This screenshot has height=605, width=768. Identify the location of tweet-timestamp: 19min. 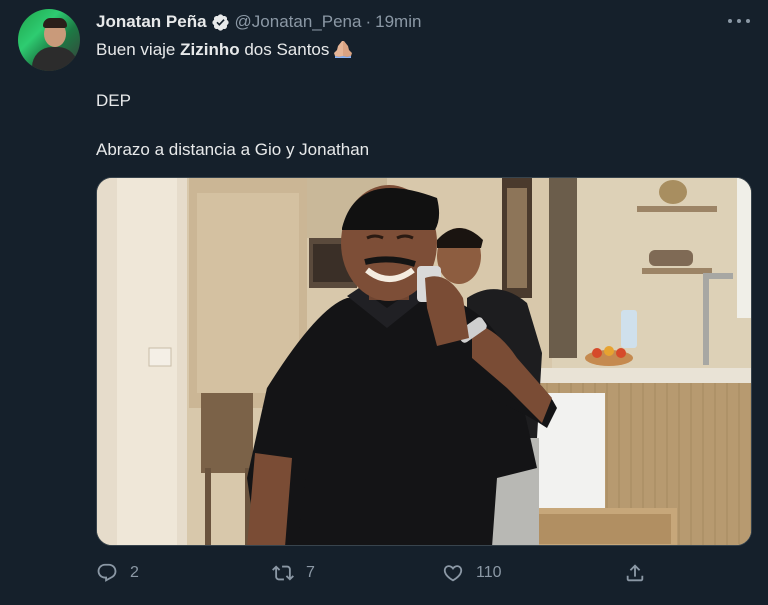
(398, 22).